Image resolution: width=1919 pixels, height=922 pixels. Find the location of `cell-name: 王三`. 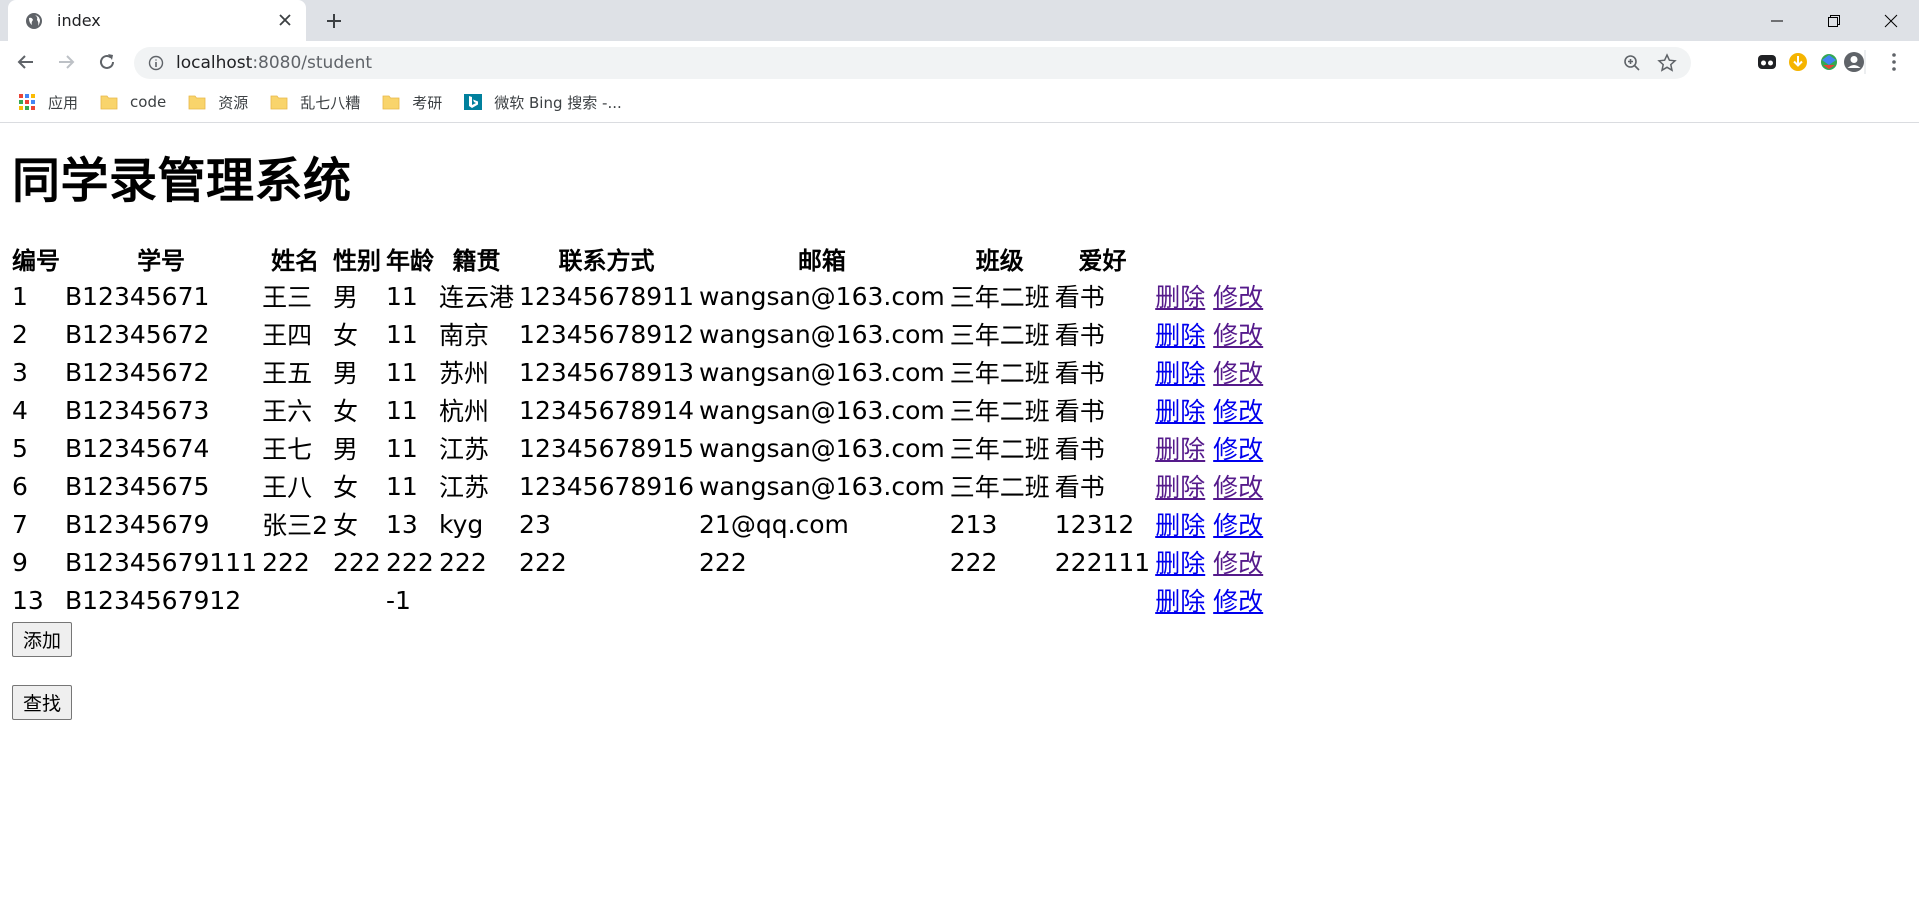

cell-name: 王三 is located at coordinates (287, 297).